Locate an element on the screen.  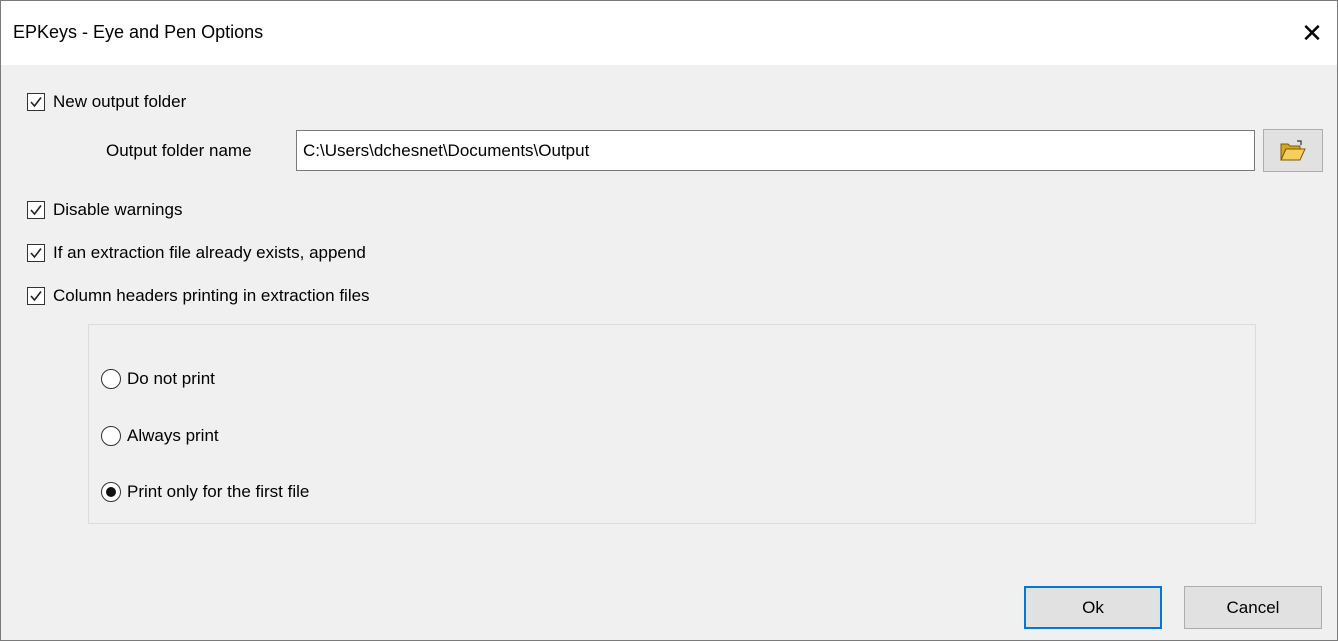
close-icon: ✕ is located at coordinates (1312, 33).